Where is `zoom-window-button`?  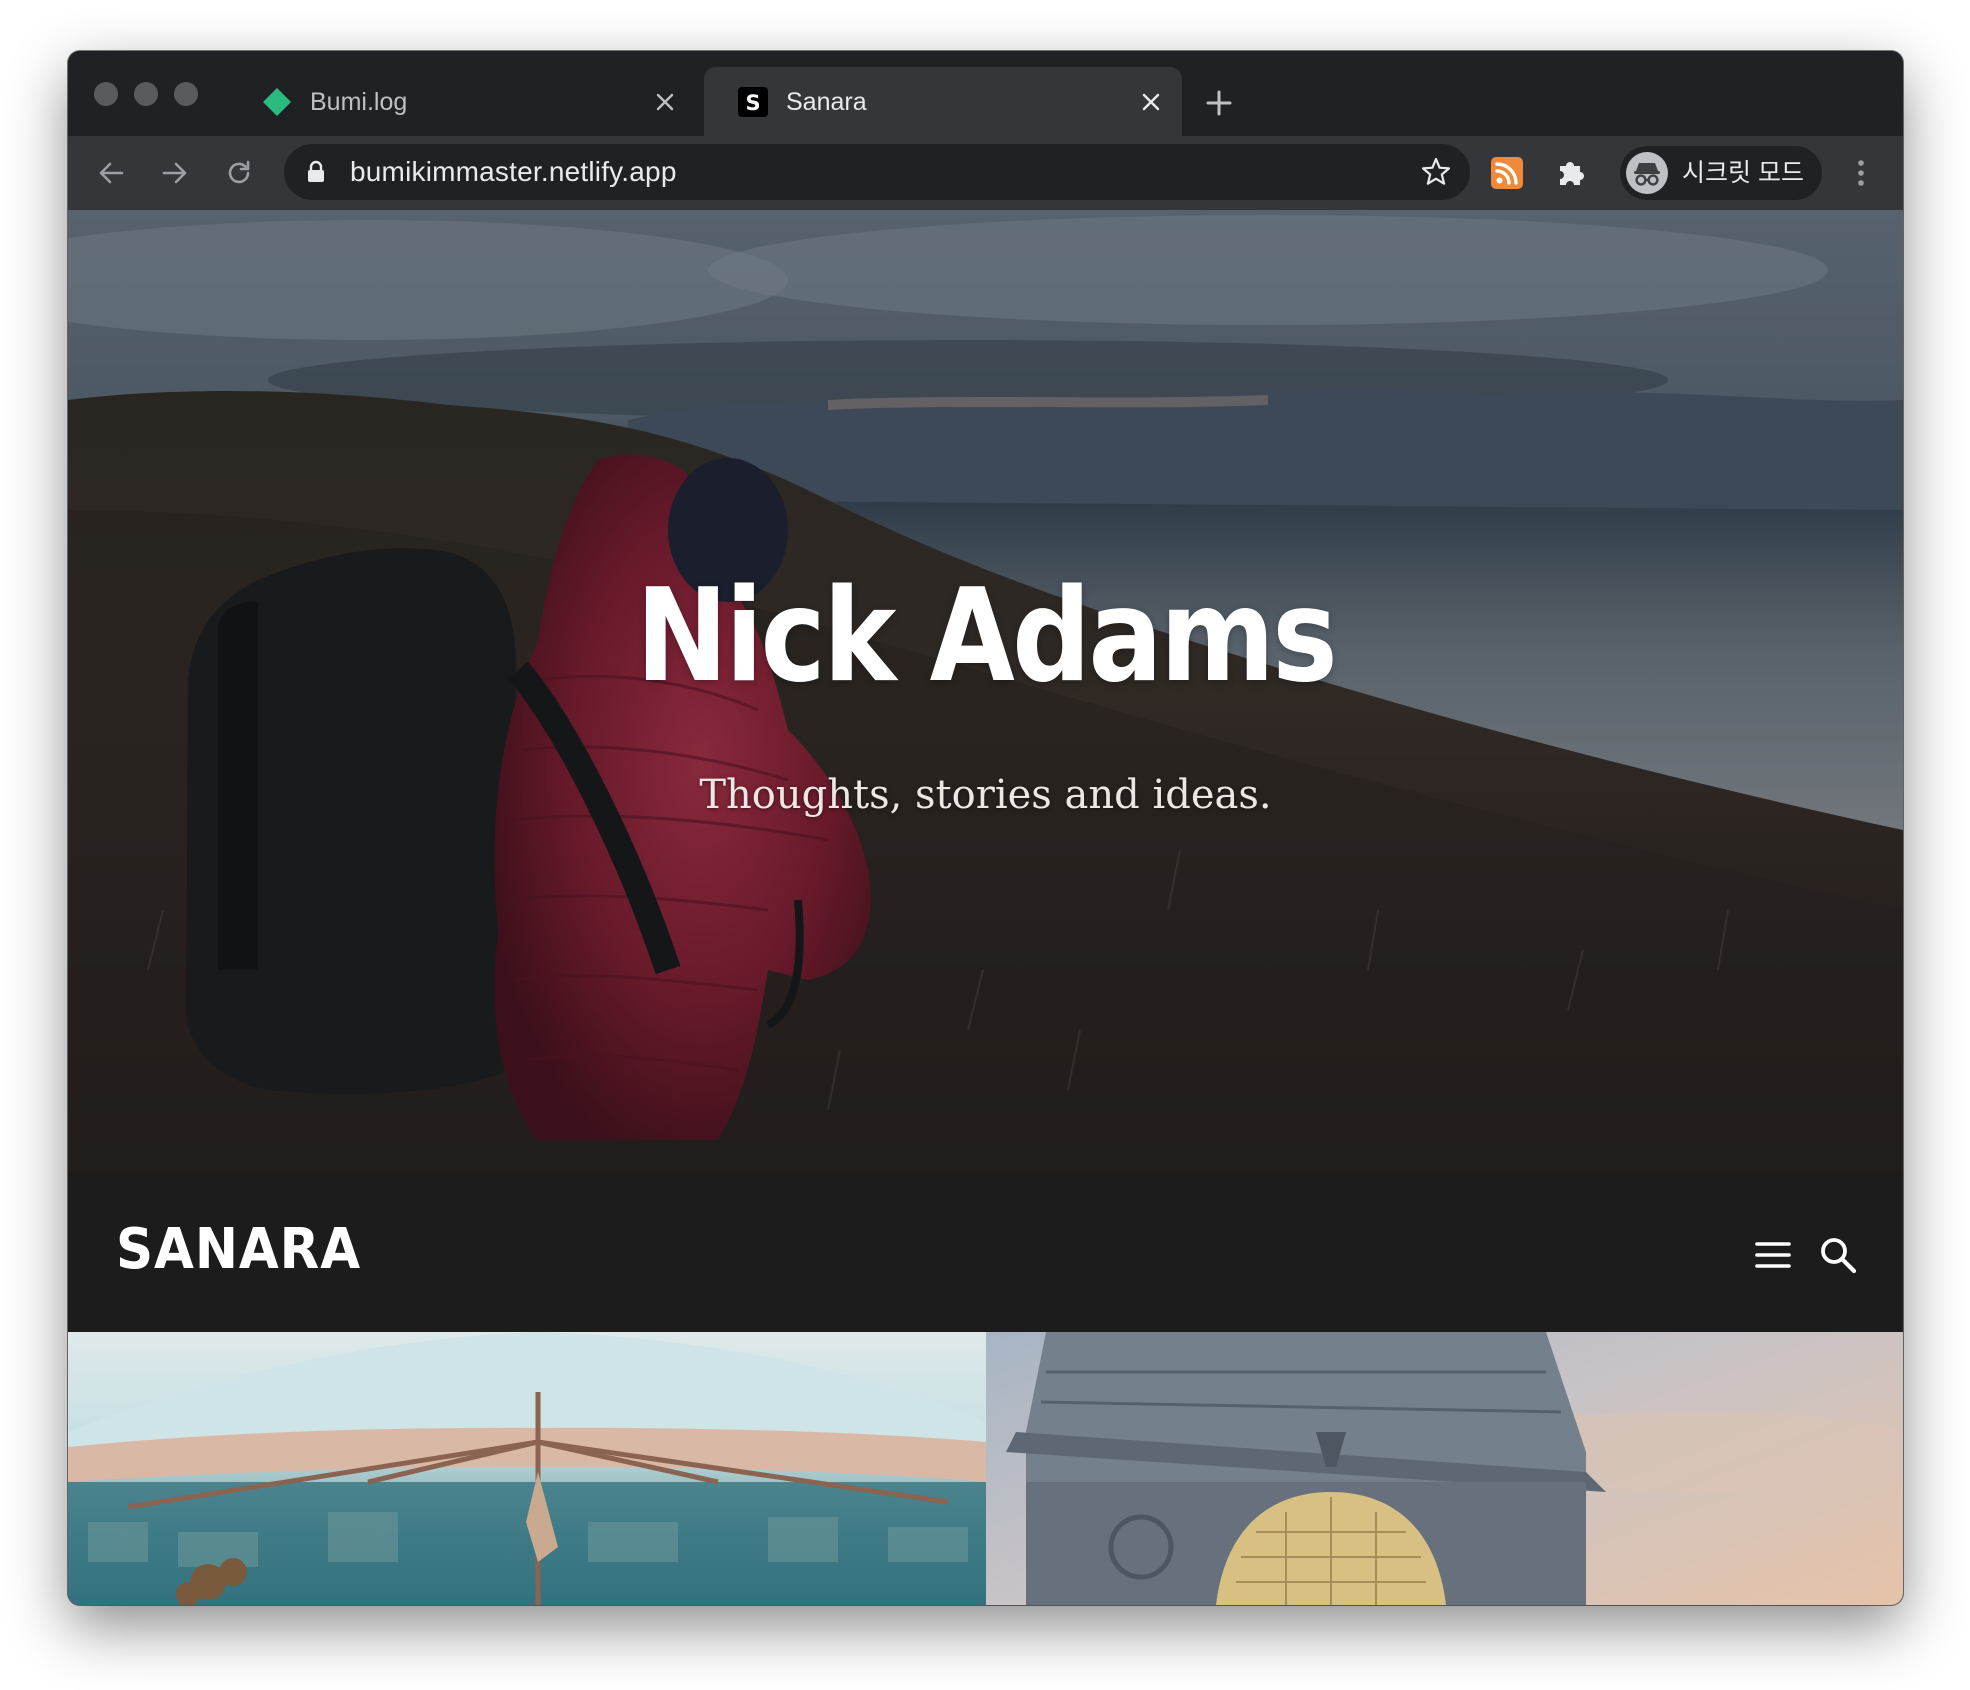
zoom-window-button is located at coordinates (186, 94).